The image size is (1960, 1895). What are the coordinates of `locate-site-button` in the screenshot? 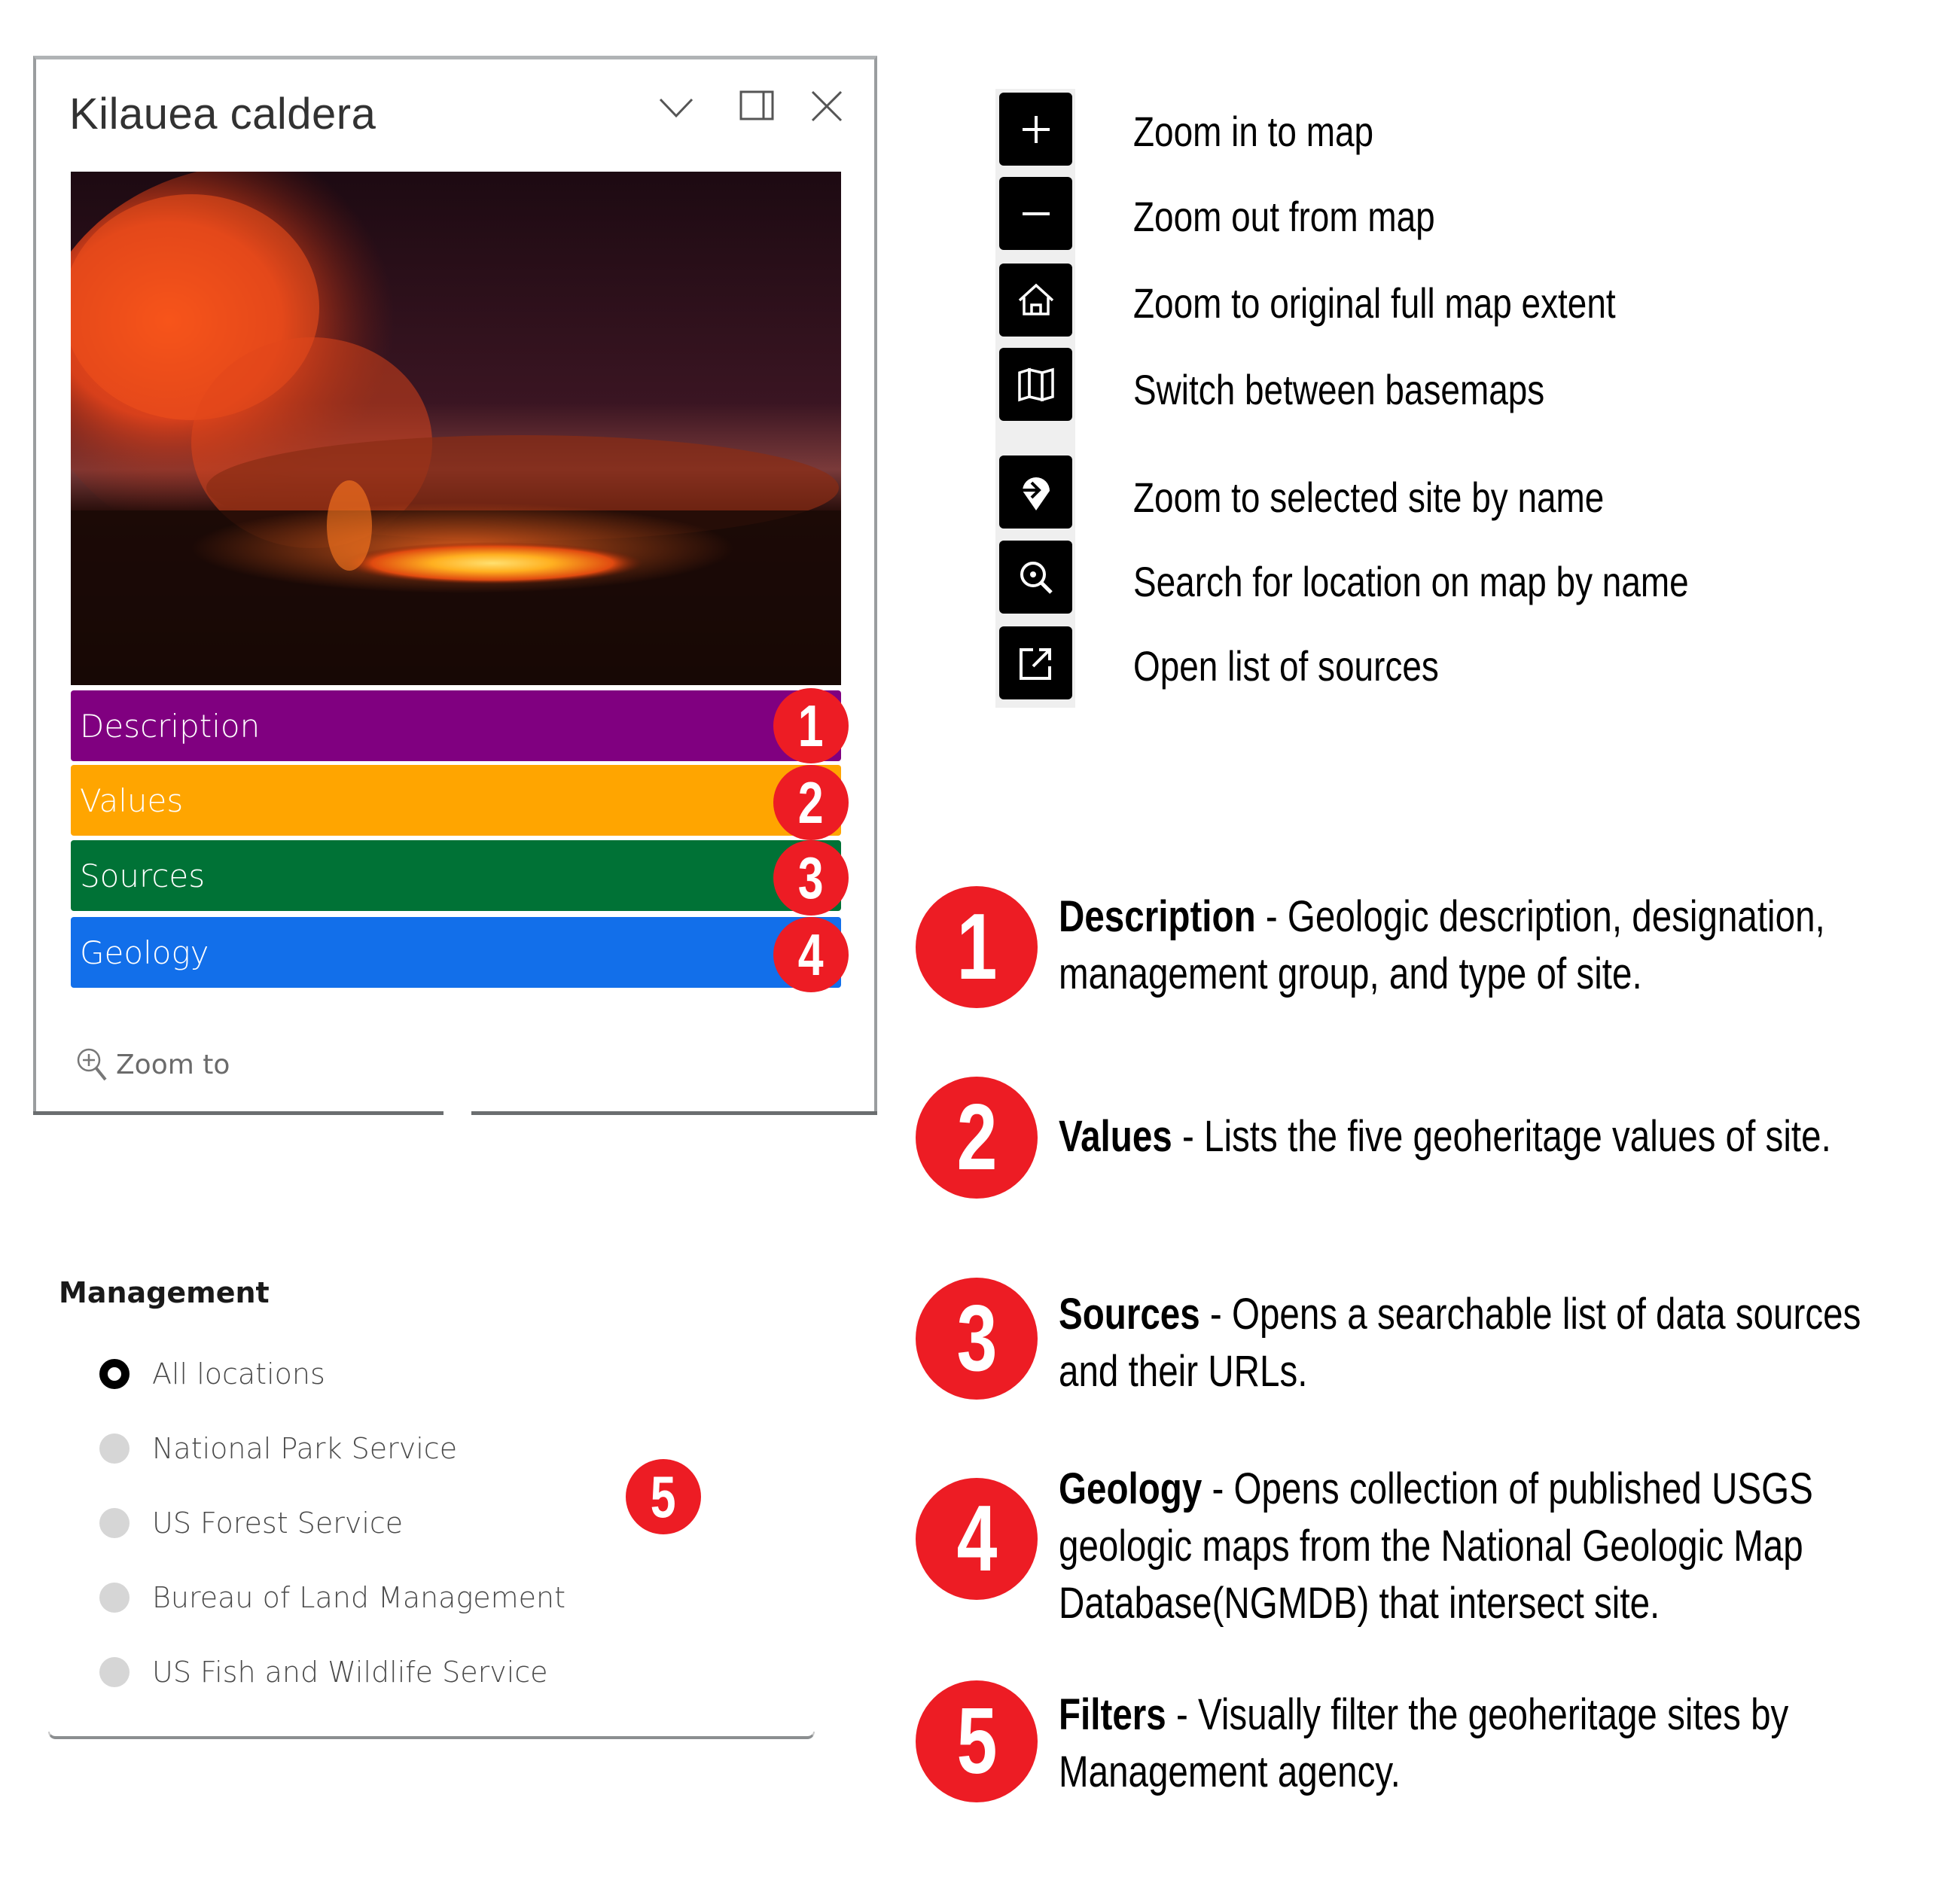 It's located at (1035, 492).